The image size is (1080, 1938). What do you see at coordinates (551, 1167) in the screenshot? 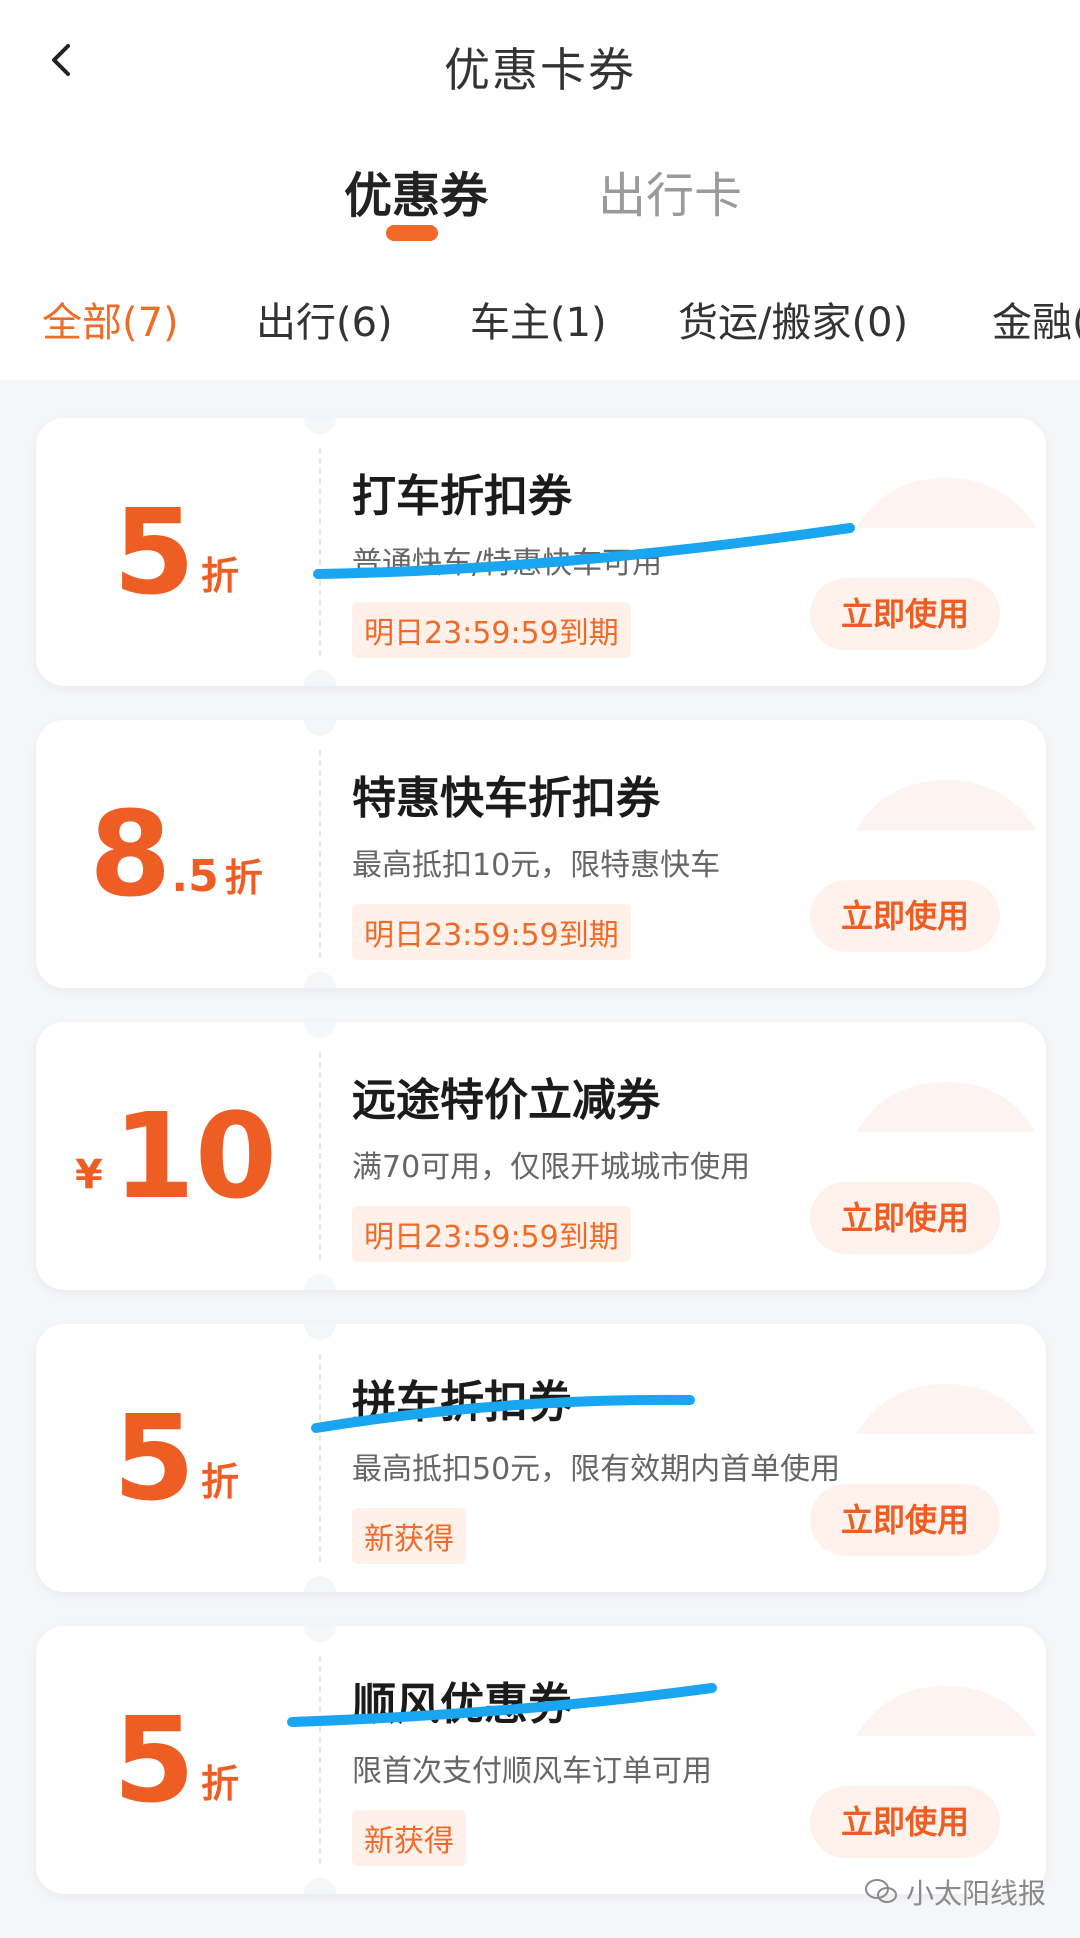
I see `coupon-desc: 满70可用，仅限开城城市使用` at bounding box center [551, 1167].